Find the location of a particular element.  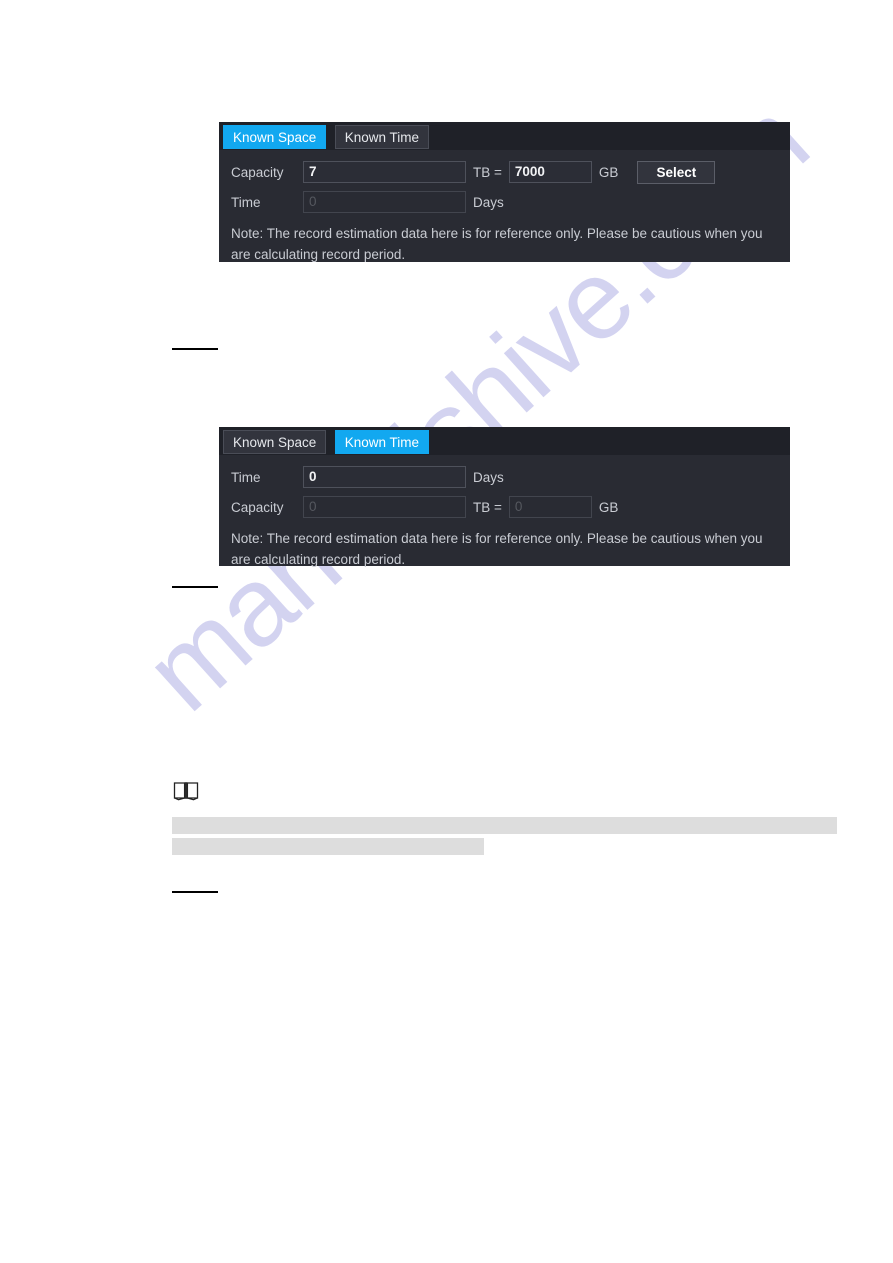

capacity-gb-input: 0 is located at coordinates (550, 507).